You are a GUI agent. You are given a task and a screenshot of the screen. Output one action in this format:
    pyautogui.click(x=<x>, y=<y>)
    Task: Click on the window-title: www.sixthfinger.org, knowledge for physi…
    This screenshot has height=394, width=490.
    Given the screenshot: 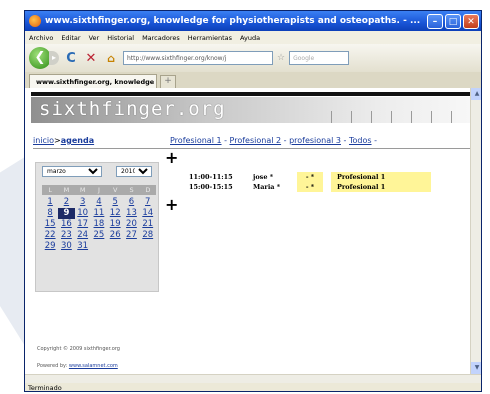 What is the action you would take?
    pyautogui.click(x=233, y=21)
    